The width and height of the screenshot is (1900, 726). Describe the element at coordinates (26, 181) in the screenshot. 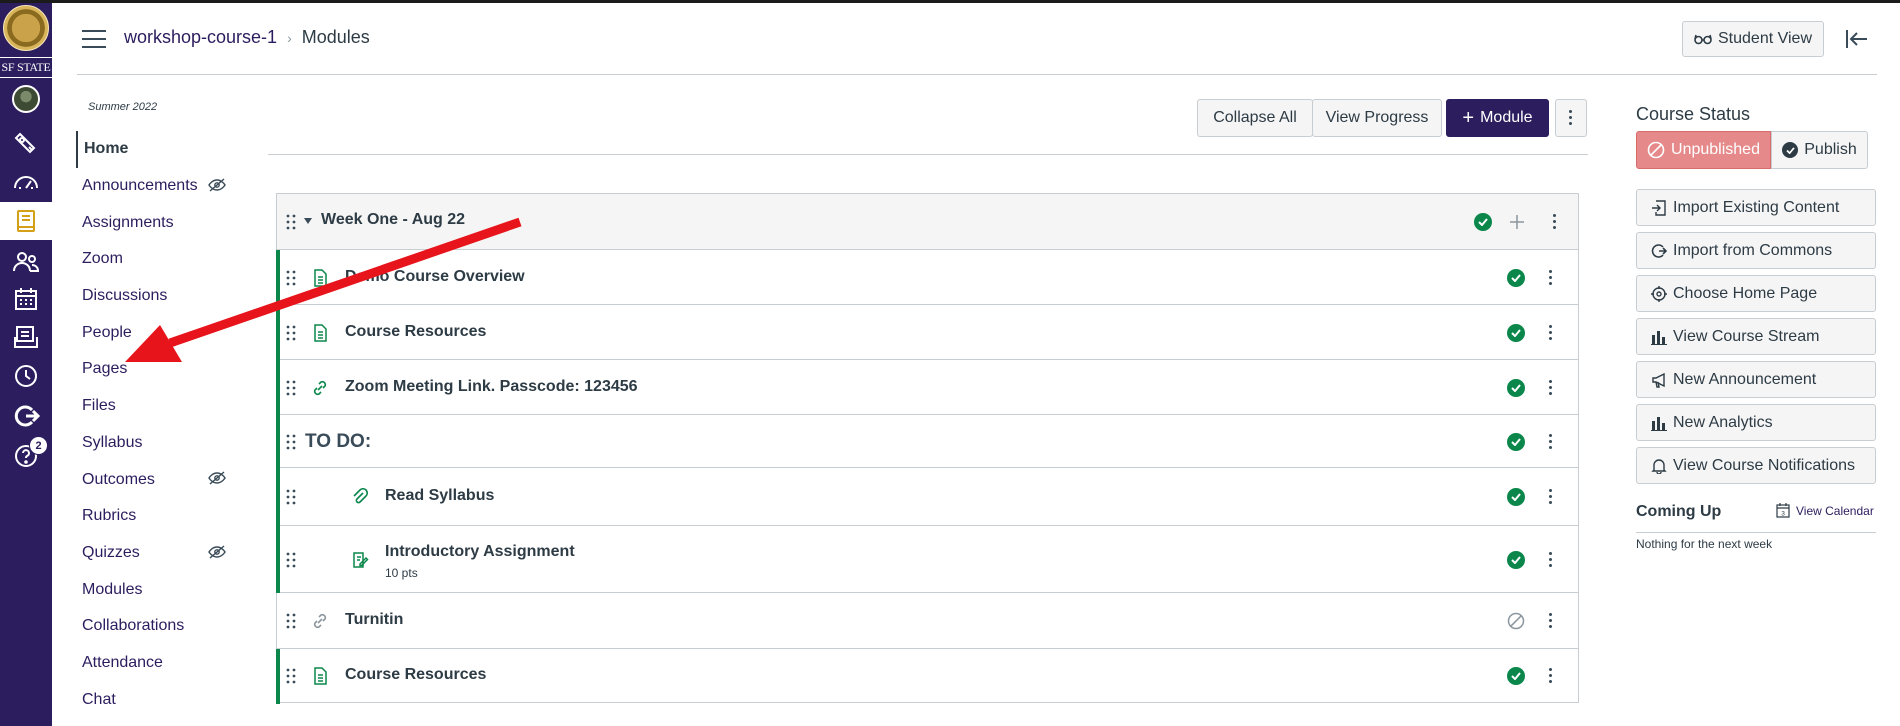

I see `dashboard-icon` at that location.